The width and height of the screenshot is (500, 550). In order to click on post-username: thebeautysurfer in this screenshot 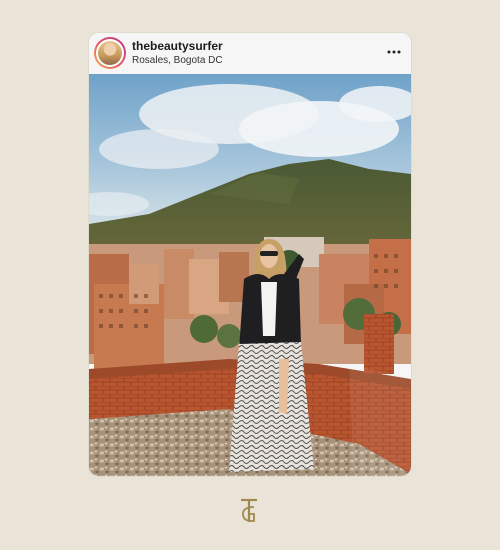, I will do `click(177, 46)`.